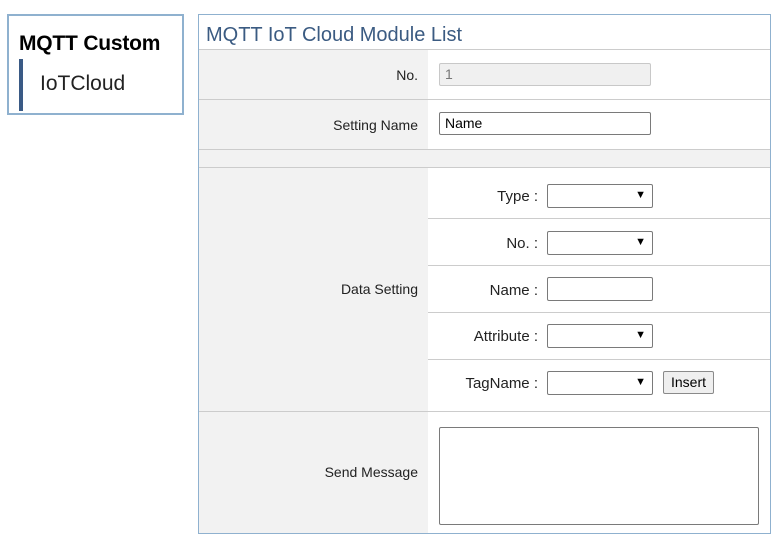 This screenshot has height=542, width=781. What do you see at coordinates (599, 476) in the screenshot?
I see `send-message-textarea` at bounding box center [599, 476].